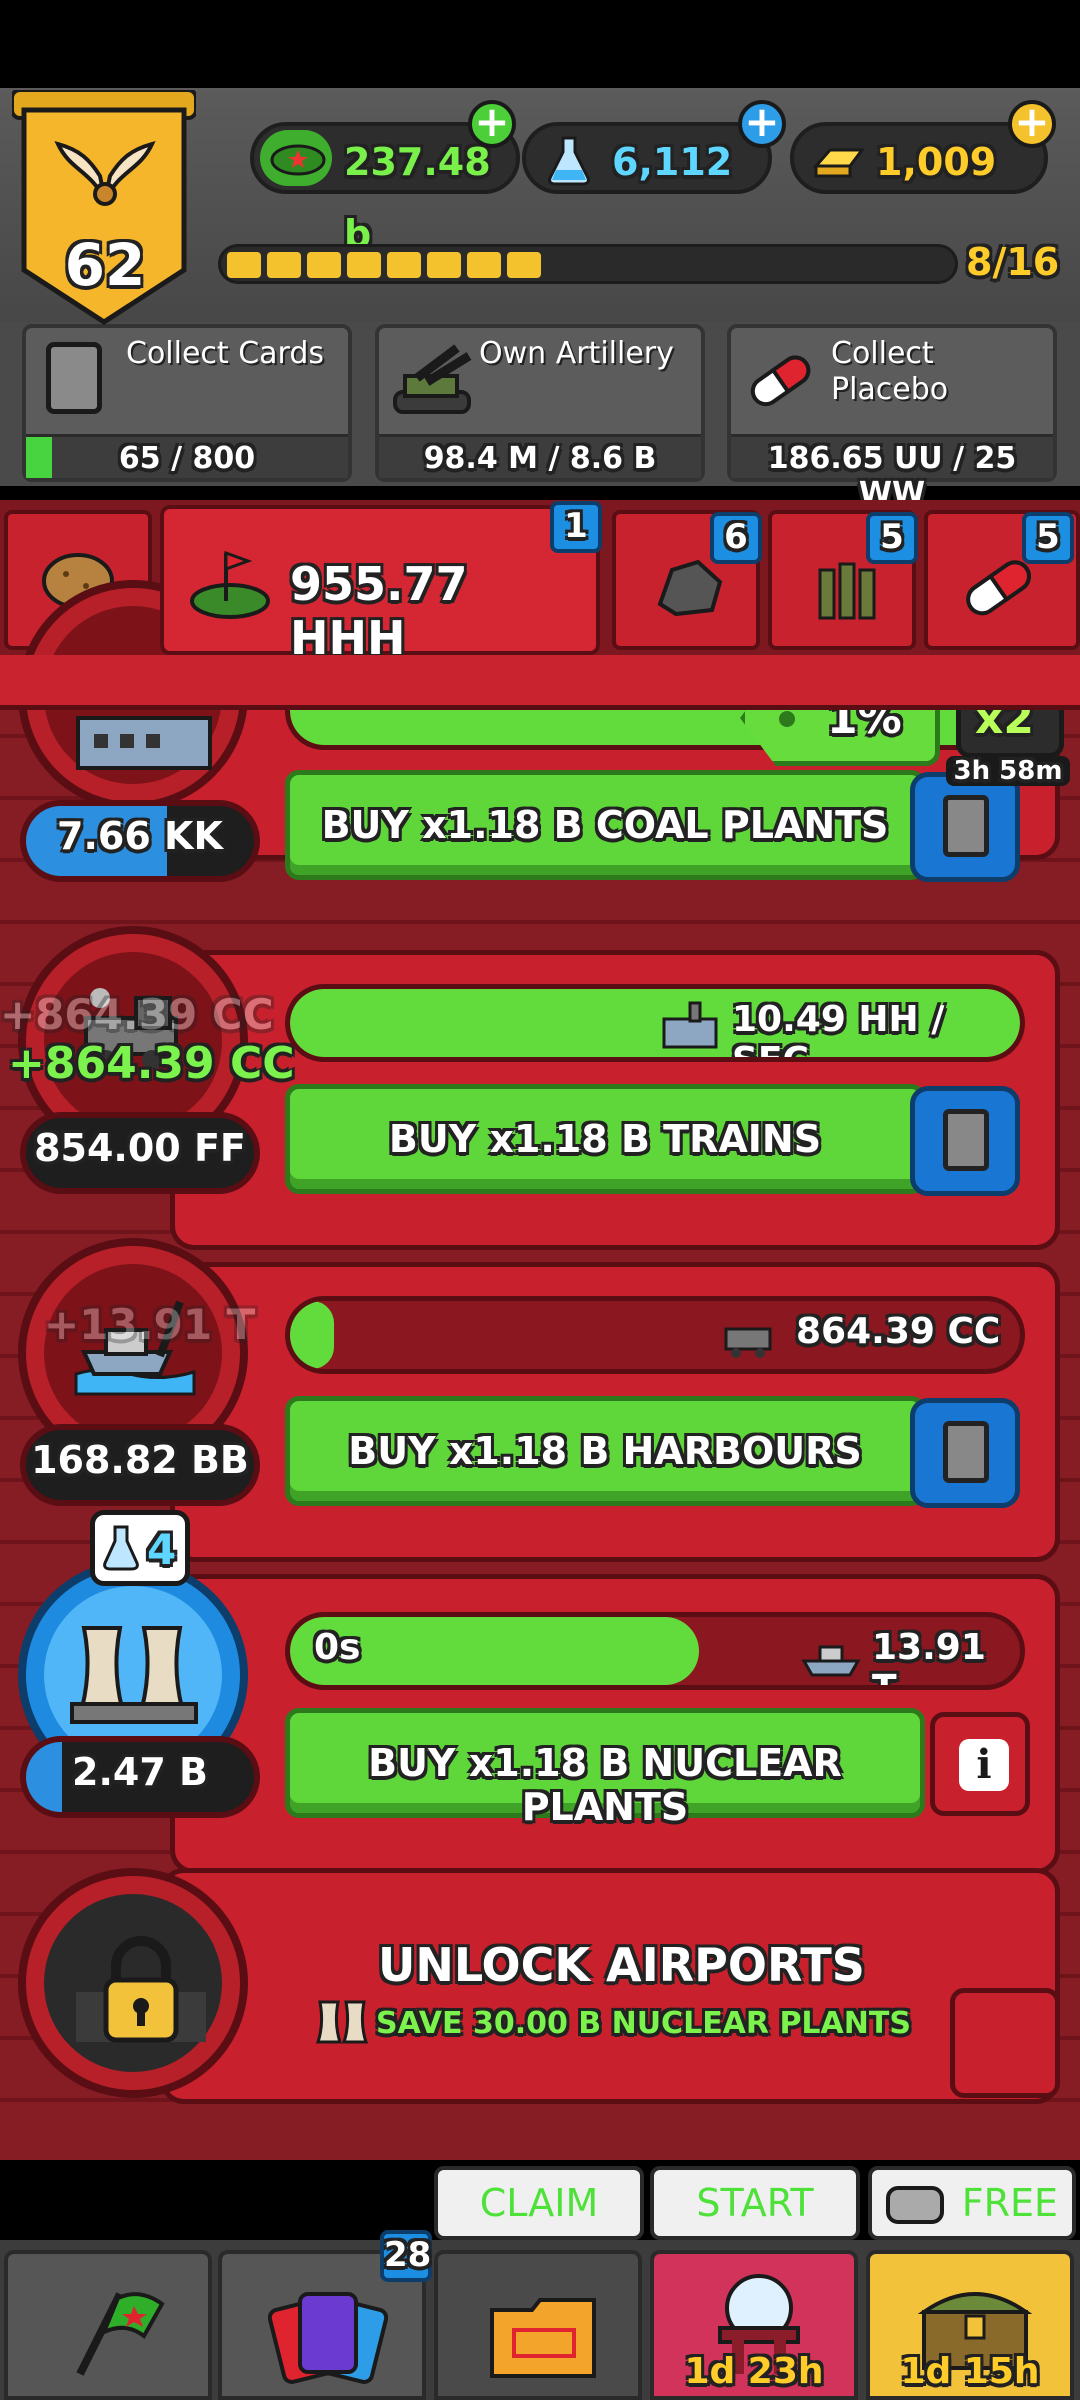  I want to click on add-cash-button: +, so click(492, 124).